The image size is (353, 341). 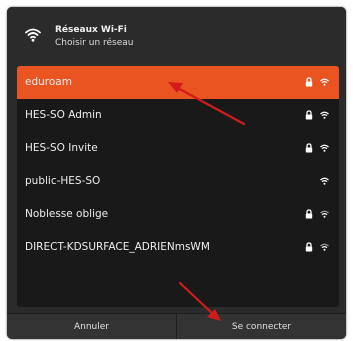 I want to click on dialog-title: Réseaux Wi-Fi, so click(x=91, y=30).